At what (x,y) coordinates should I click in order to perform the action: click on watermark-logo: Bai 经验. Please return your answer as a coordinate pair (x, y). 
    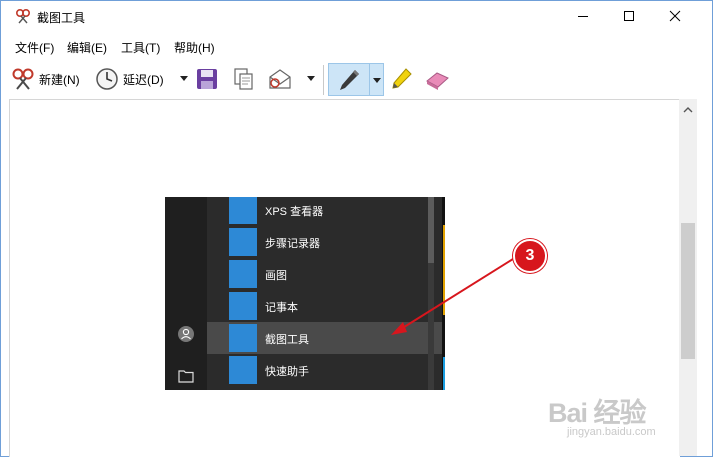
    Looking at the image, I should click on (597, 413).